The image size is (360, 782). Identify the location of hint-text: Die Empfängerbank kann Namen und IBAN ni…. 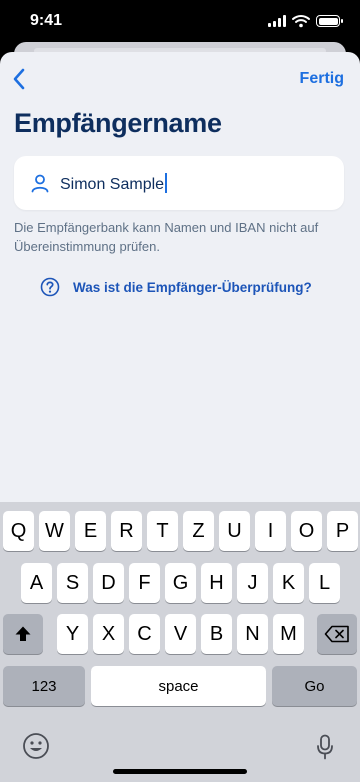
(166, 237).